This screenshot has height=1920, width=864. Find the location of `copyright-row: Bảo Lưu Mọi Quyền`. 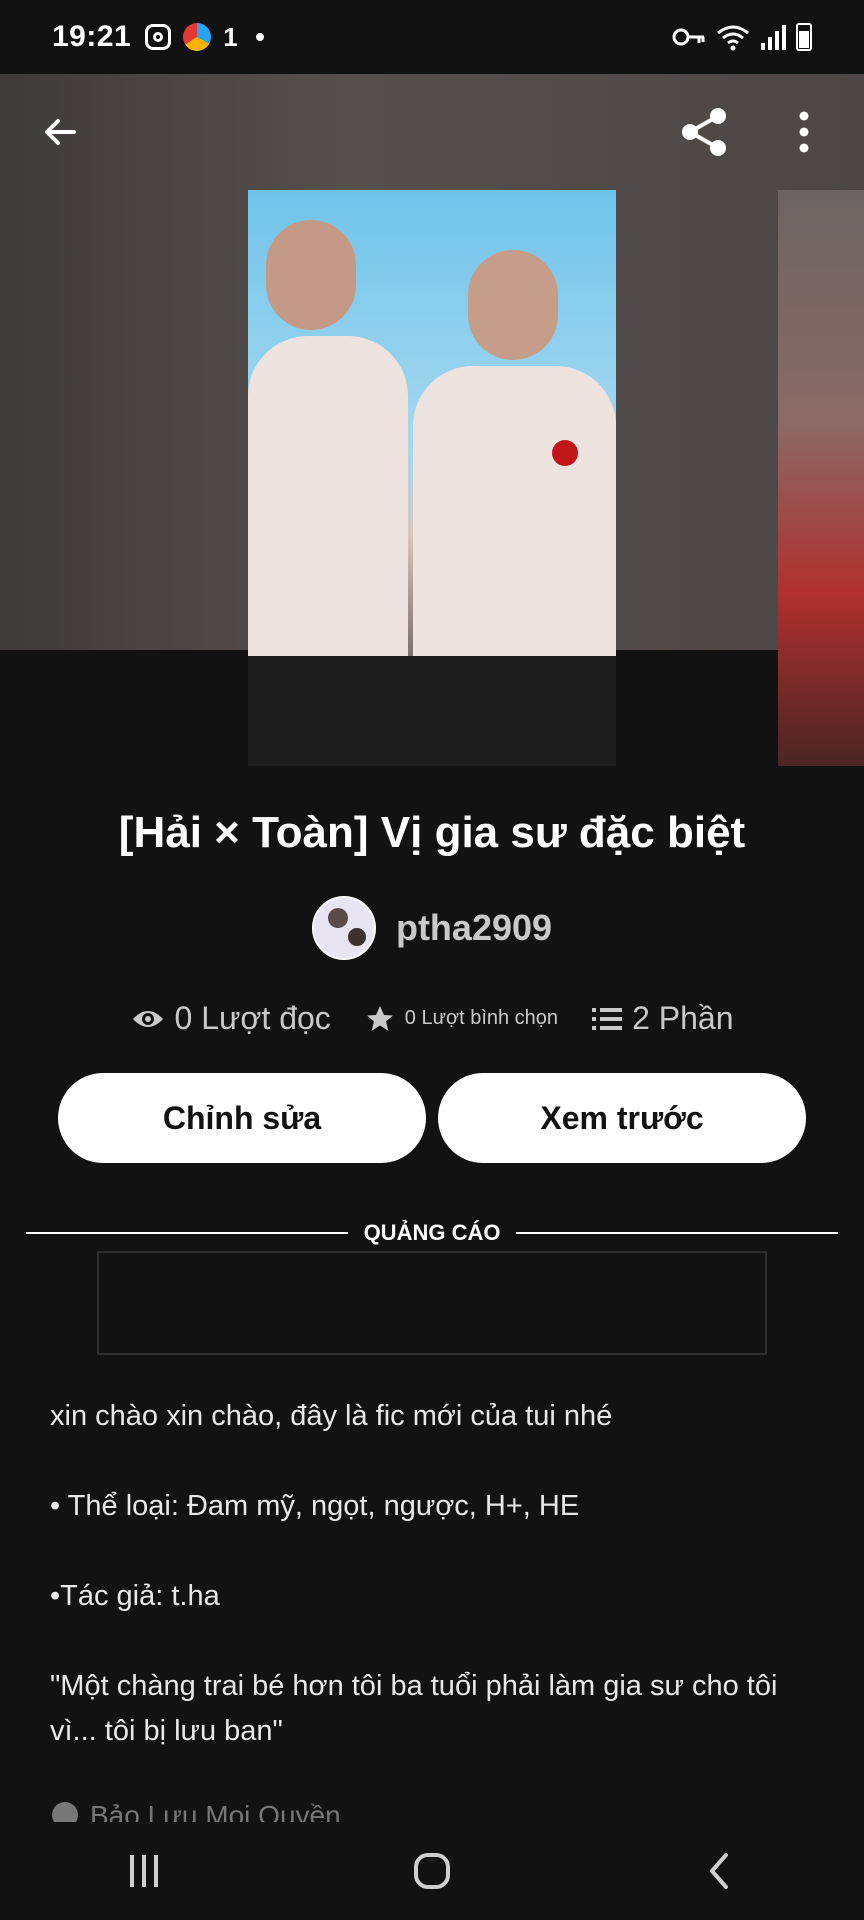

copyright-row: Bảo Lưu Mọi Quyền is located at coordinates (195, 1811).